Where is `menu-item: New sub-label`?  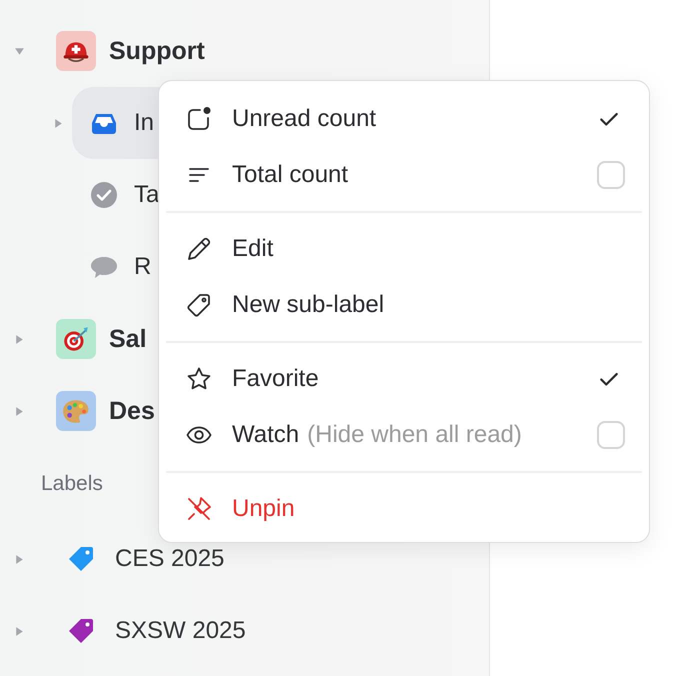 menu-item: New sub-label is located at coordinates (404, 305).